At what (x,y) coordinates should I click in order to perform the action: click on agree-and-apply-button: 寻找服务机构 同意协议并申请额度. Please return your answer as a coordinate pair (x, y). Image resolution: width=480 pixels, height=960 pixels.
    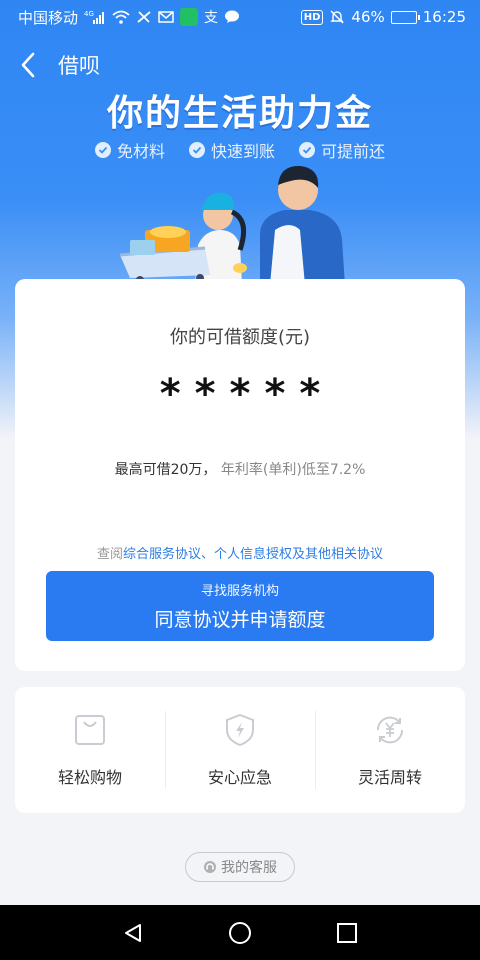
    Looking at the image, I should click on (240, 606).